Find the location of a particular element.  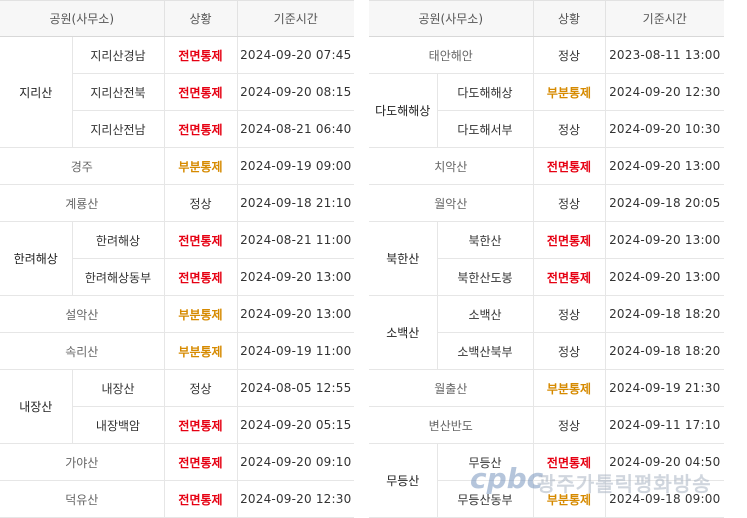

table-row: 월출산 부분통제 2024-09-19 21:30 is located at coordinates (546, 388).